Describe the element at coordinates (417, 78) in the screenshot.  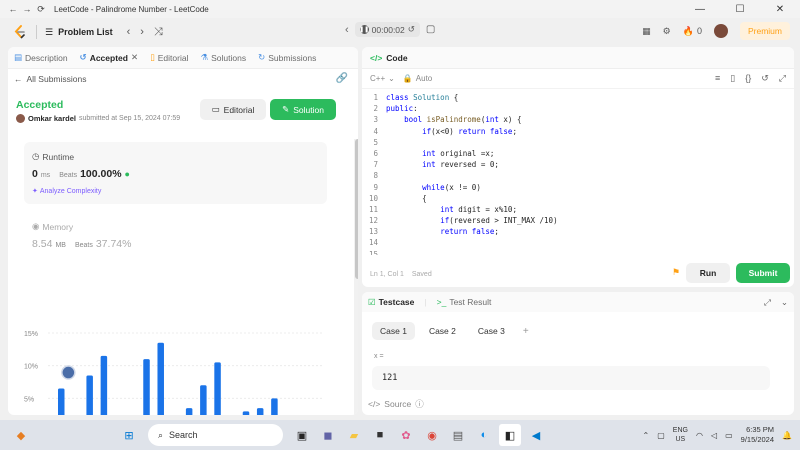
I see `mode-toggle: 🔒 Auto` at that location.